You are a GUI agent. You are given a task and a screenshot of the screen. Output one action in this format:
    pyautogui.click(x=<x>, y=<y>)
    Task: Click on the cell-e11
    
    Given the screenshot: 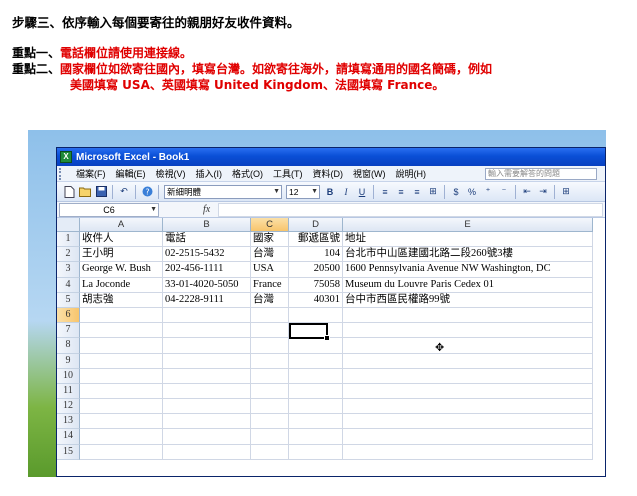 What is the action you would take?
    pyautogui.click(x=468, y=391)
    